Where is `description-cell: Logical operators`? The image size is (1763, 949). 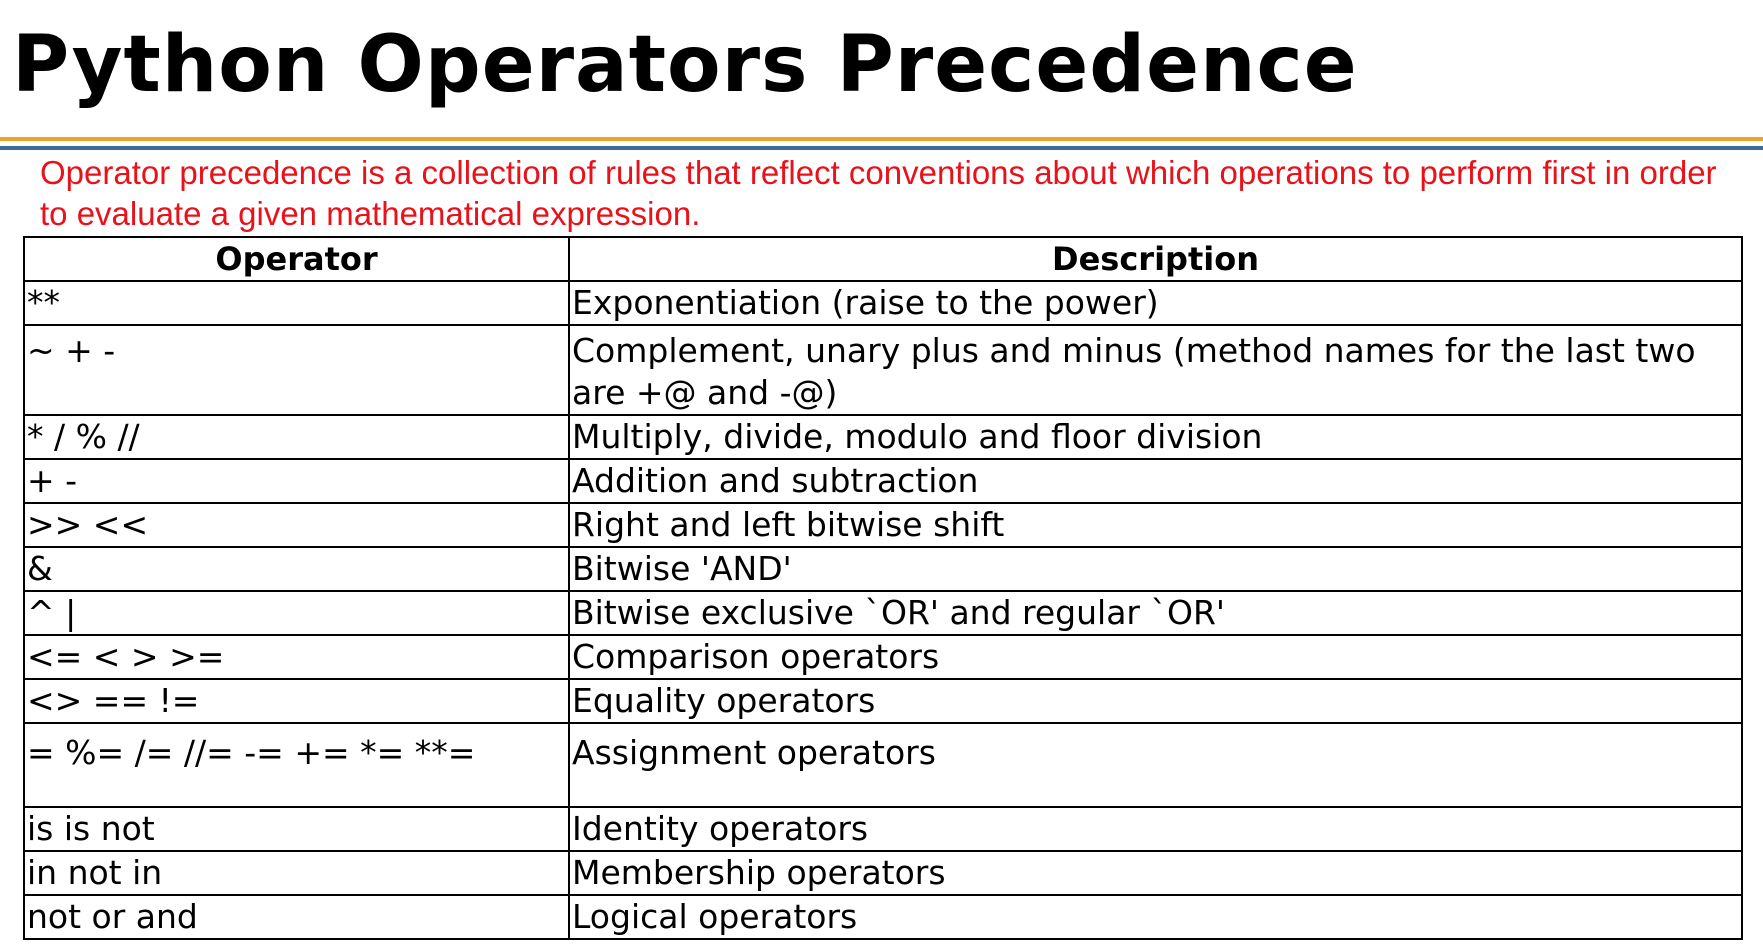 description-cell: Logical operators is located at coordinates (1155, 917).